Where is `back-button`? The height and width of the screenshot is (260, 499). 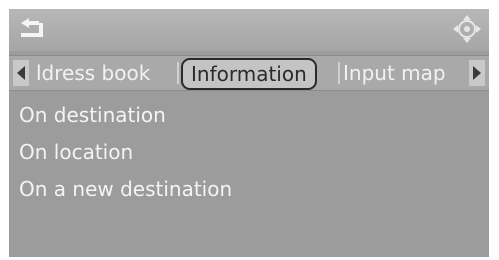
back-button is located at coordinates (31, 30).